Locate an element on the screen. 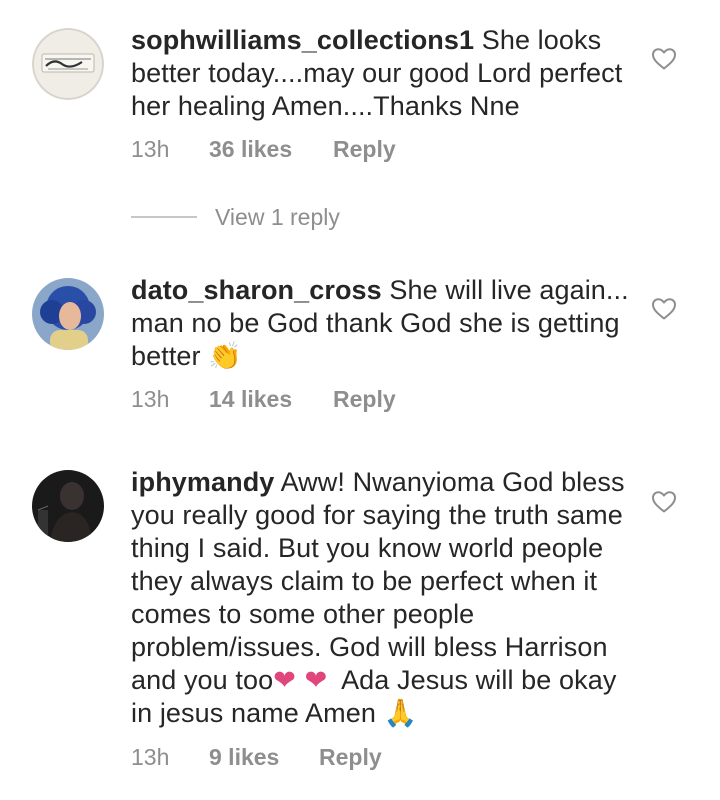 Image resolution: width=720 pixels, height=800 pixels. comment-meta: 13h 36 likes Reply is located at coordinates (263, 149).